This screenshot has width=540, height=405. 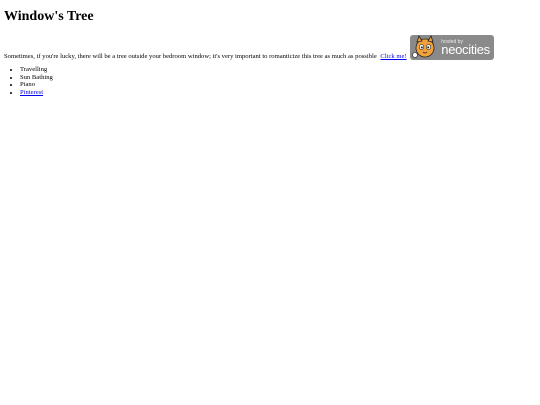 I want to click on list-item: Travelling, so click(x=36, y=70).